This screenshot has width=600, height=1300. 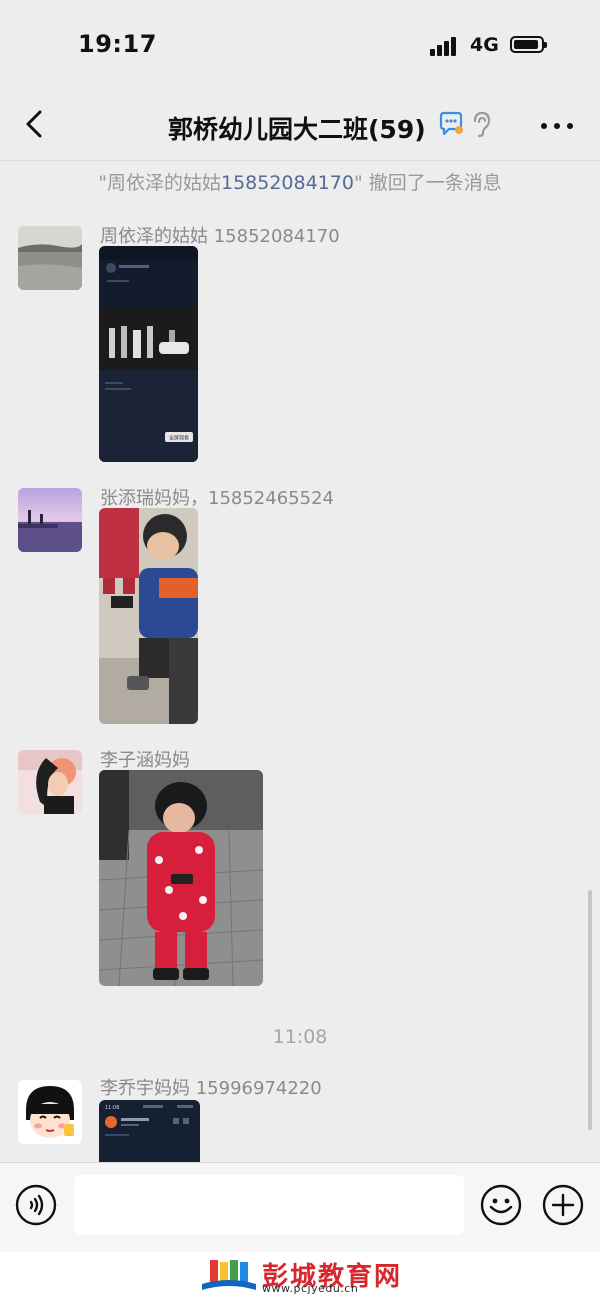 What do you see at coordinates (112, 1108) in the screenshot?
I see `image-status-time: 11:08` at bounding box center [112, 1108].